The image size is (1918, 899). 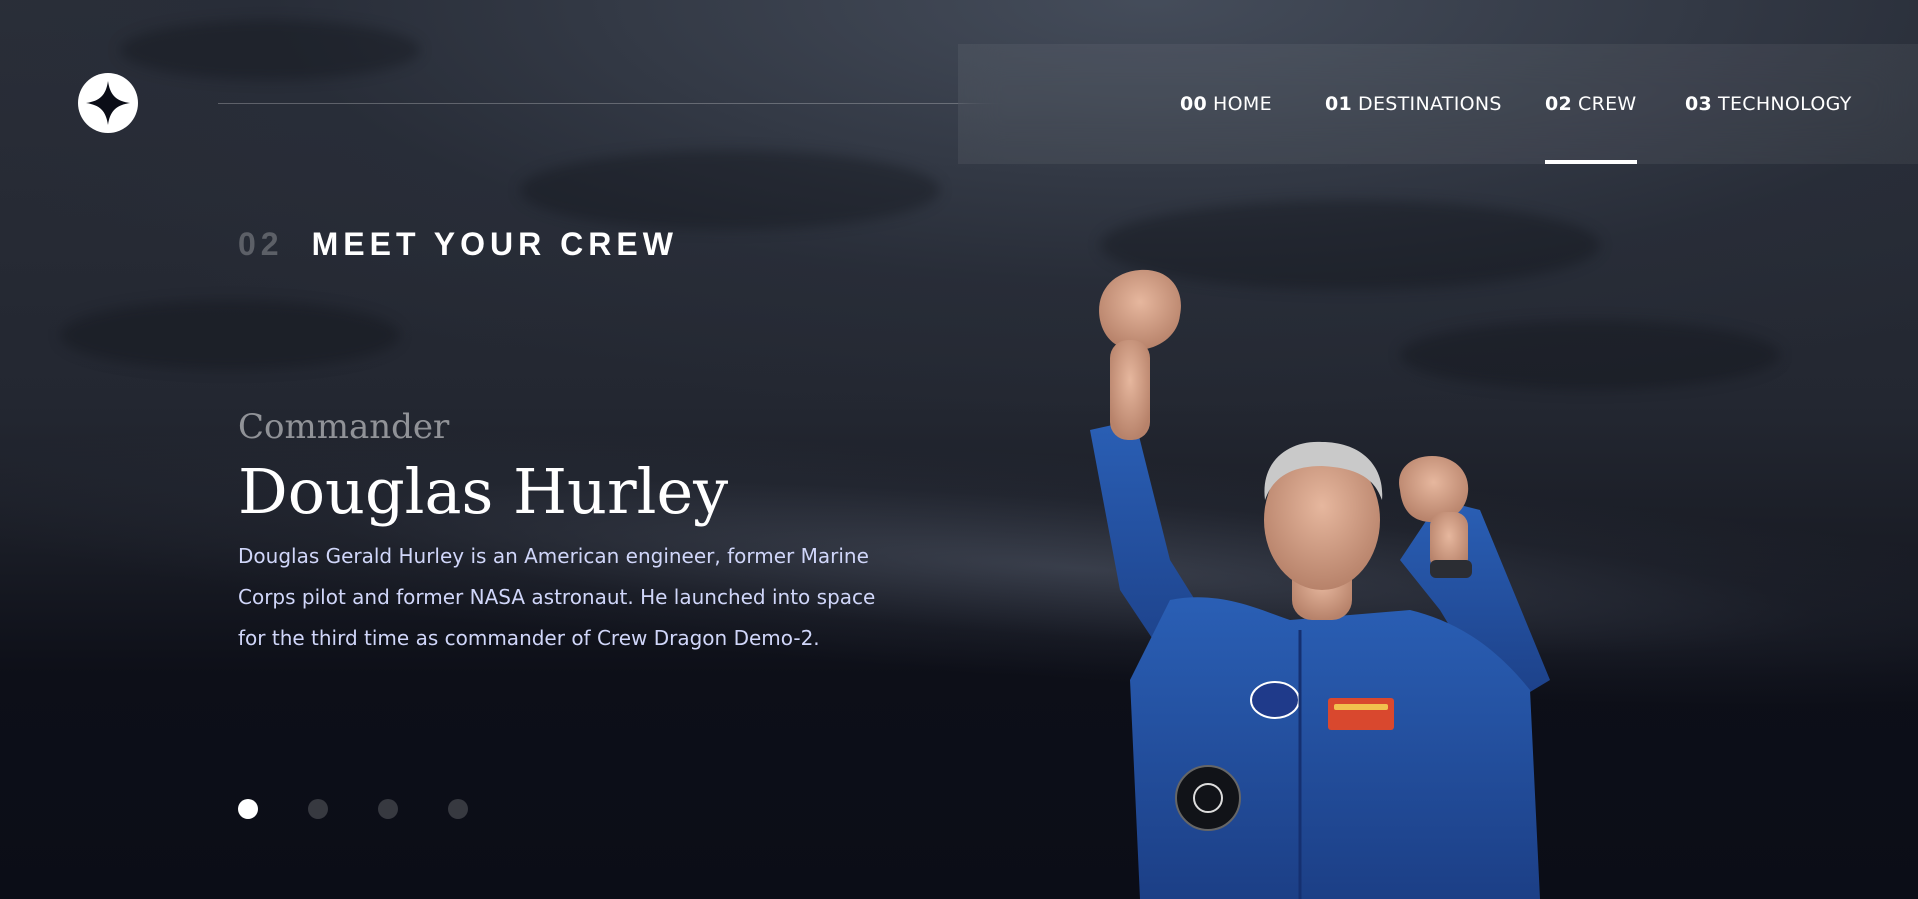 I want to click on nav-destinations-label: DESTINATIONS, so click(x=1430, y=104).